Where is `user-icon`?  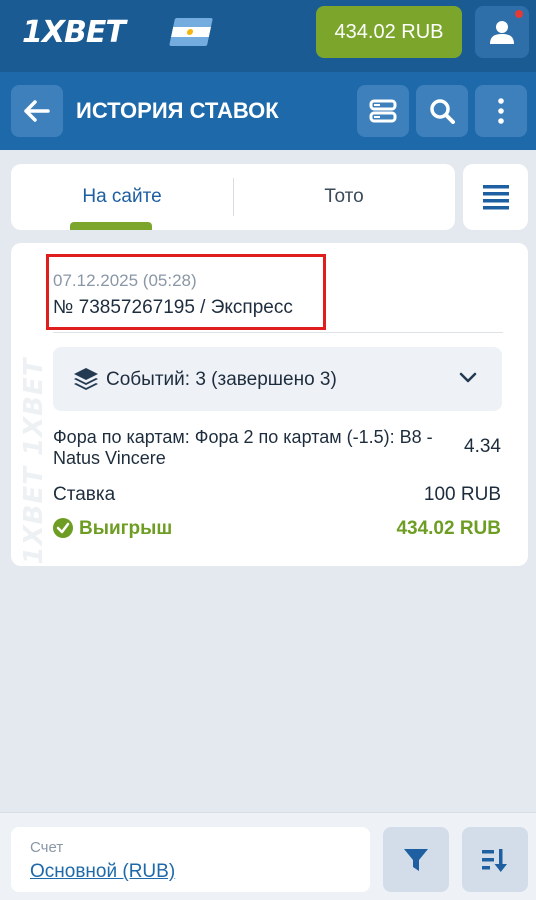
user-icon is located at coordinates (502, 32).